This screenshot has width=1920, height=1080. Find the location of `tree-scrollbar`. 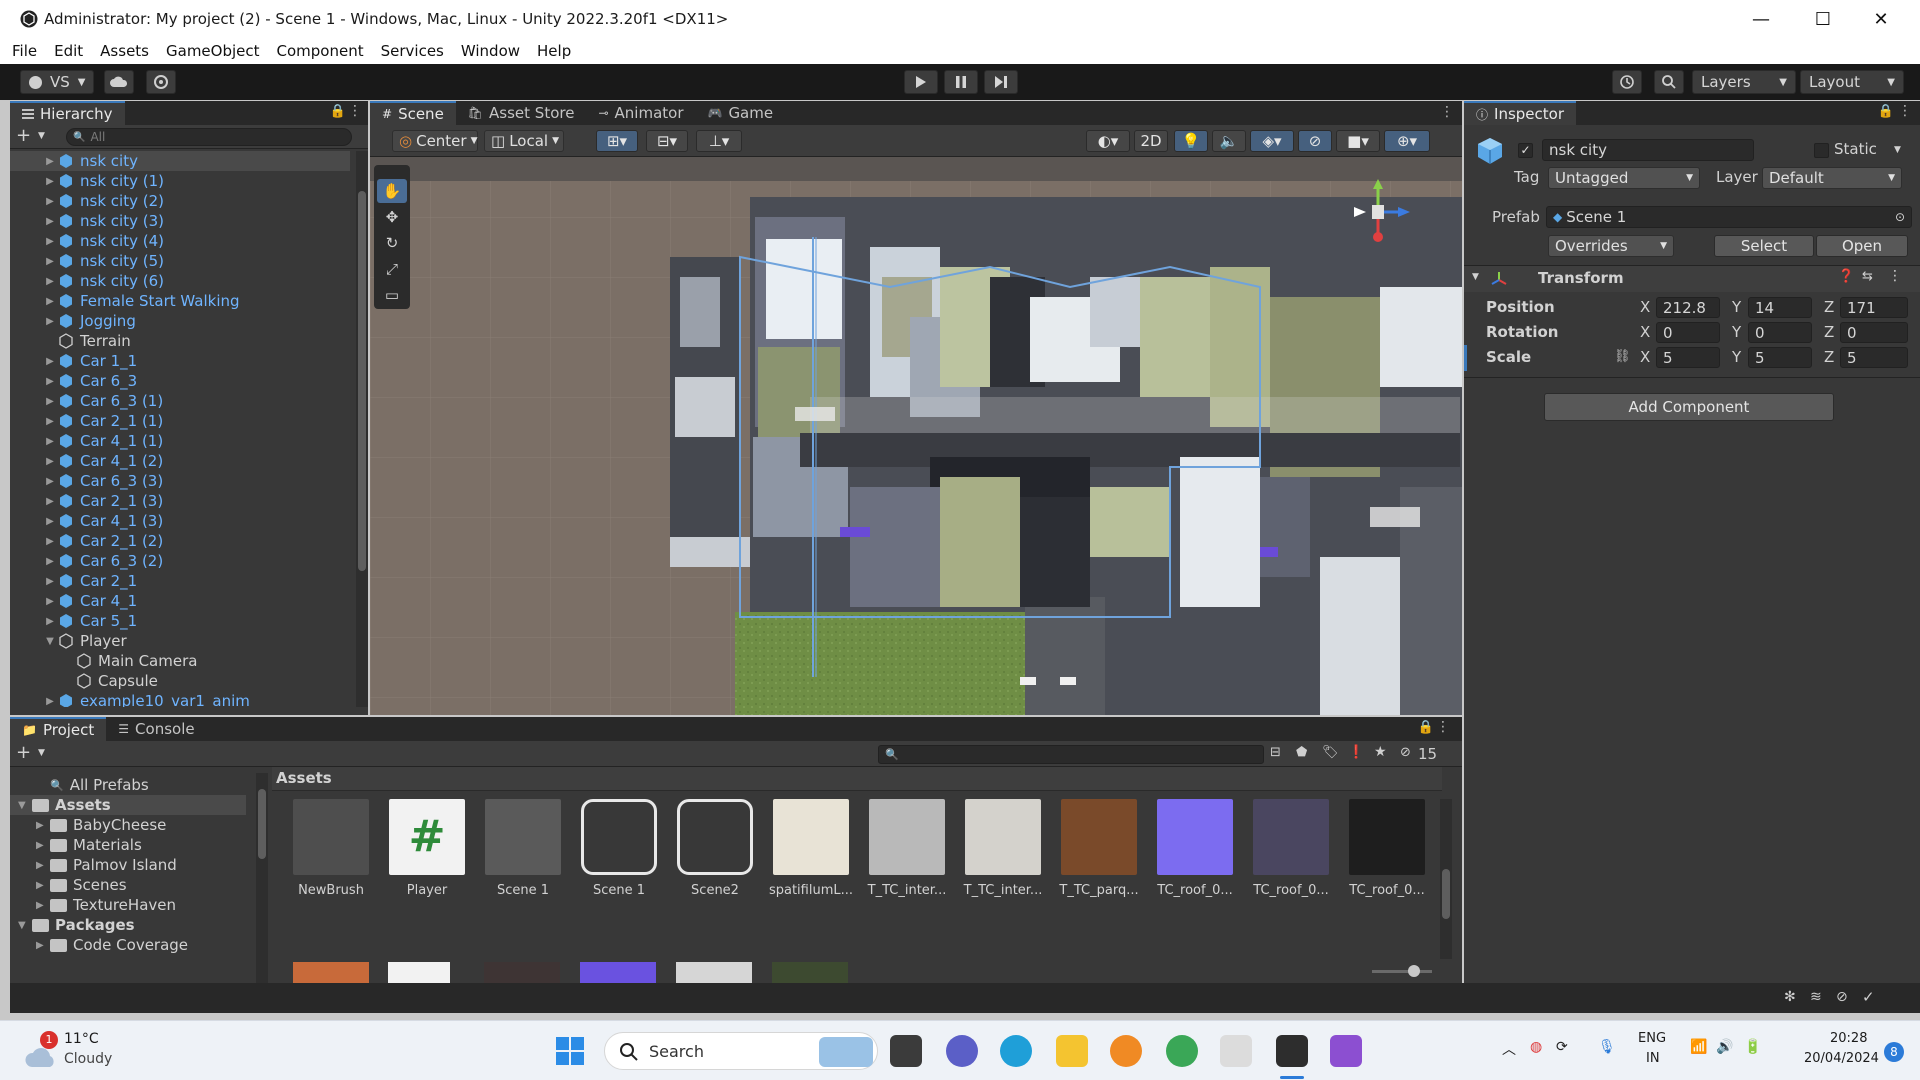

tree-scrollbar is located at coordinates (262, 882).